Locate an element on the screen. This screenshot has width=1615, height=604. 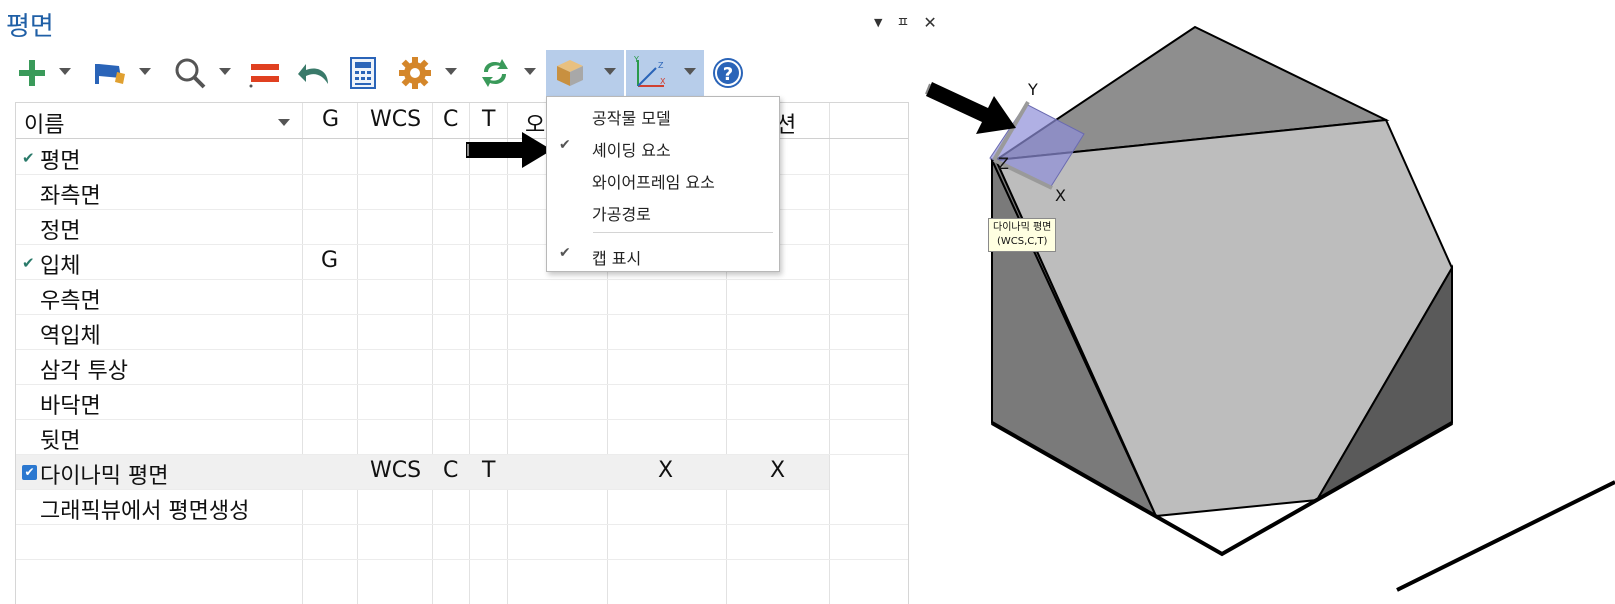
zoom-search-dropdown-icon is located at coordinates (225, 71).